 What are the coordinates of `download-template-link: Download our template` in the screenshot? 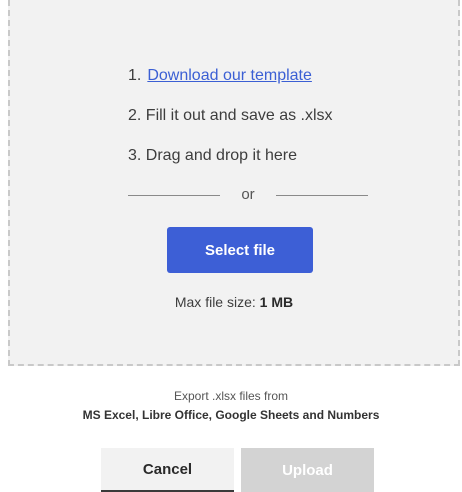 It's located at (229, 75).